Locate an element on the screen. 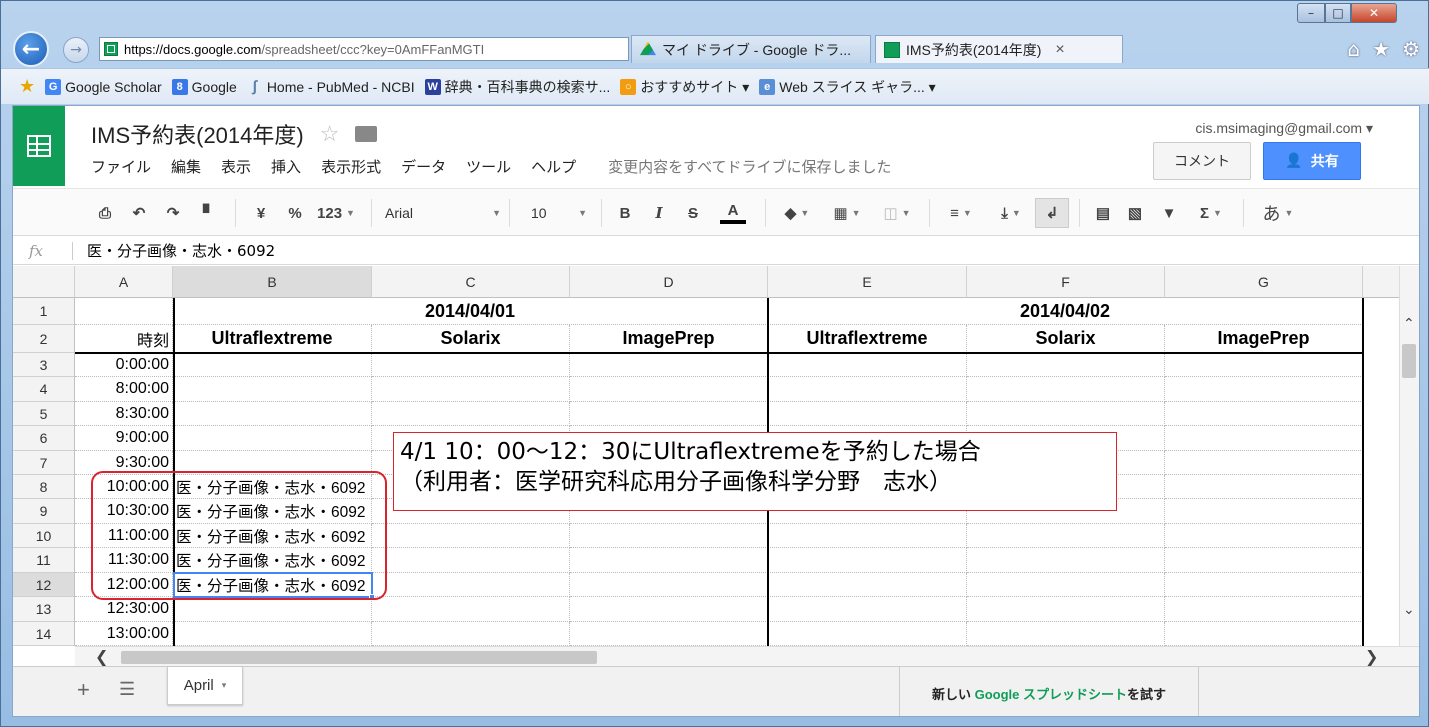  column-header-e: E is located at coordinates (867, 282).